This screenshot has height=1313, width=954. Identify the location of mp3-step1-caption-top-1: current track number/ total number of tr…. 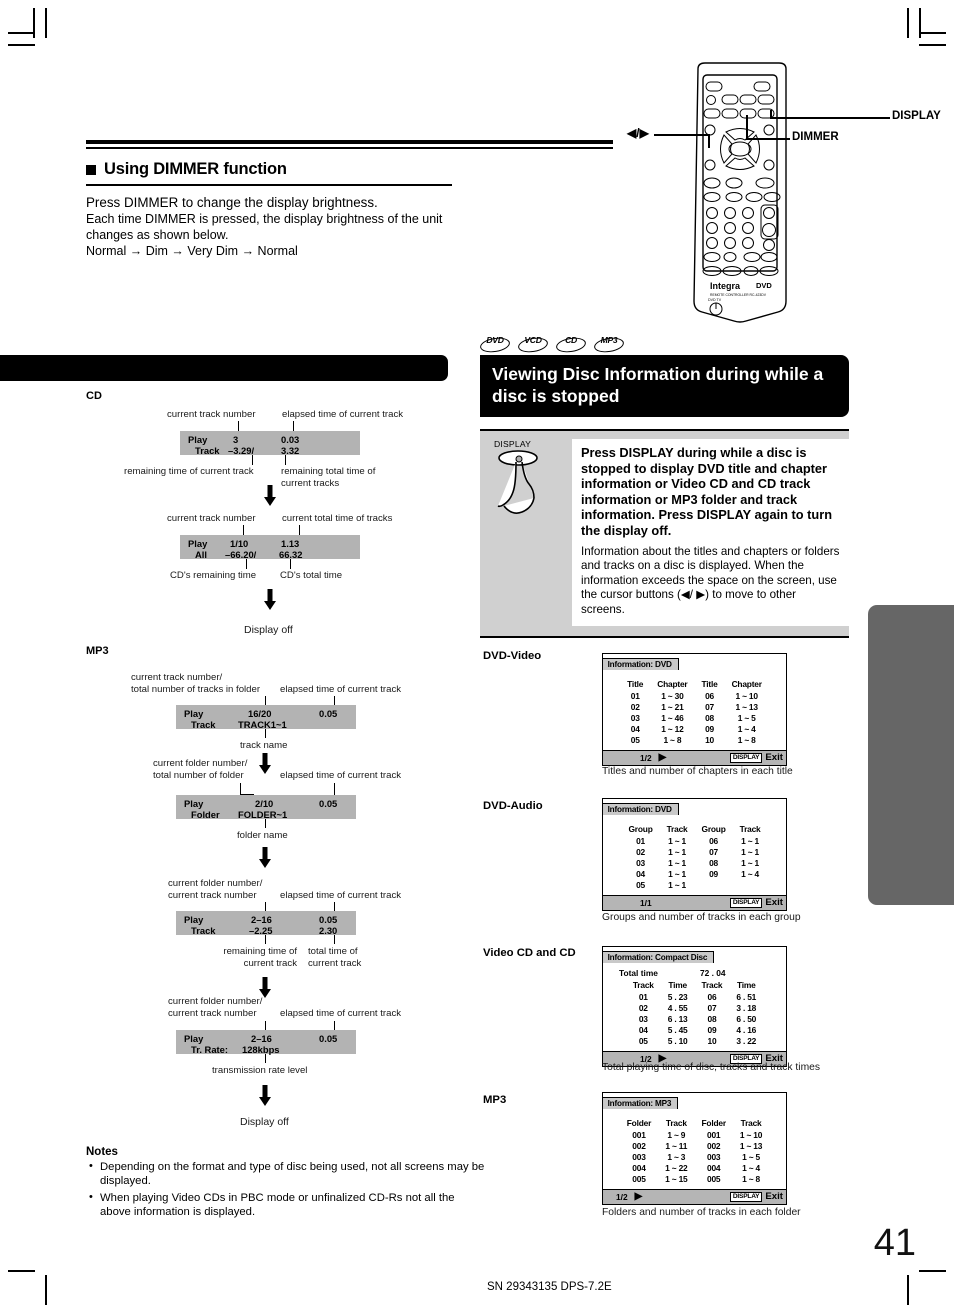
(195, 683).